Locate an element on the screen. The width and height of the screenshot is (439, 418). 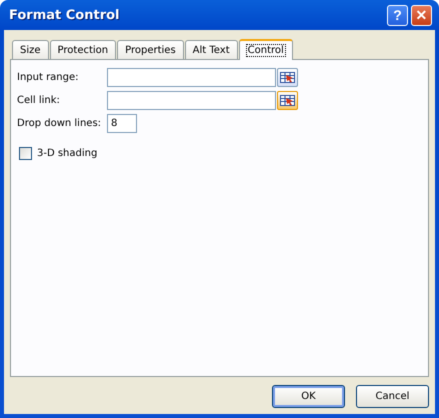
window-title: Format Control is located at coordinates (64, 15).